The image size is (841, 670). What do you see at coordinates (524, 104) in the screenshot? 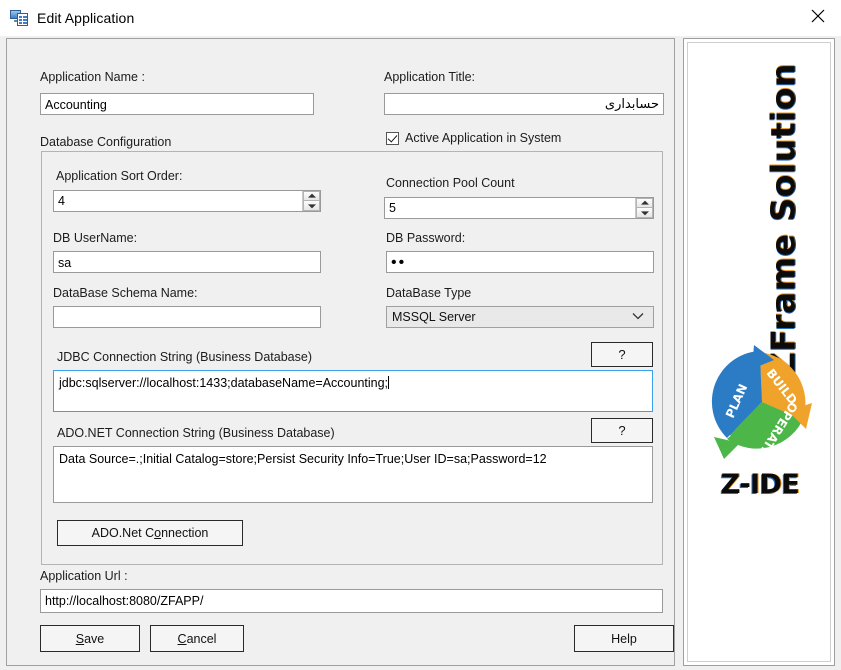
I see `application-title-input: حسابداری` at bounding box center [524, 104].